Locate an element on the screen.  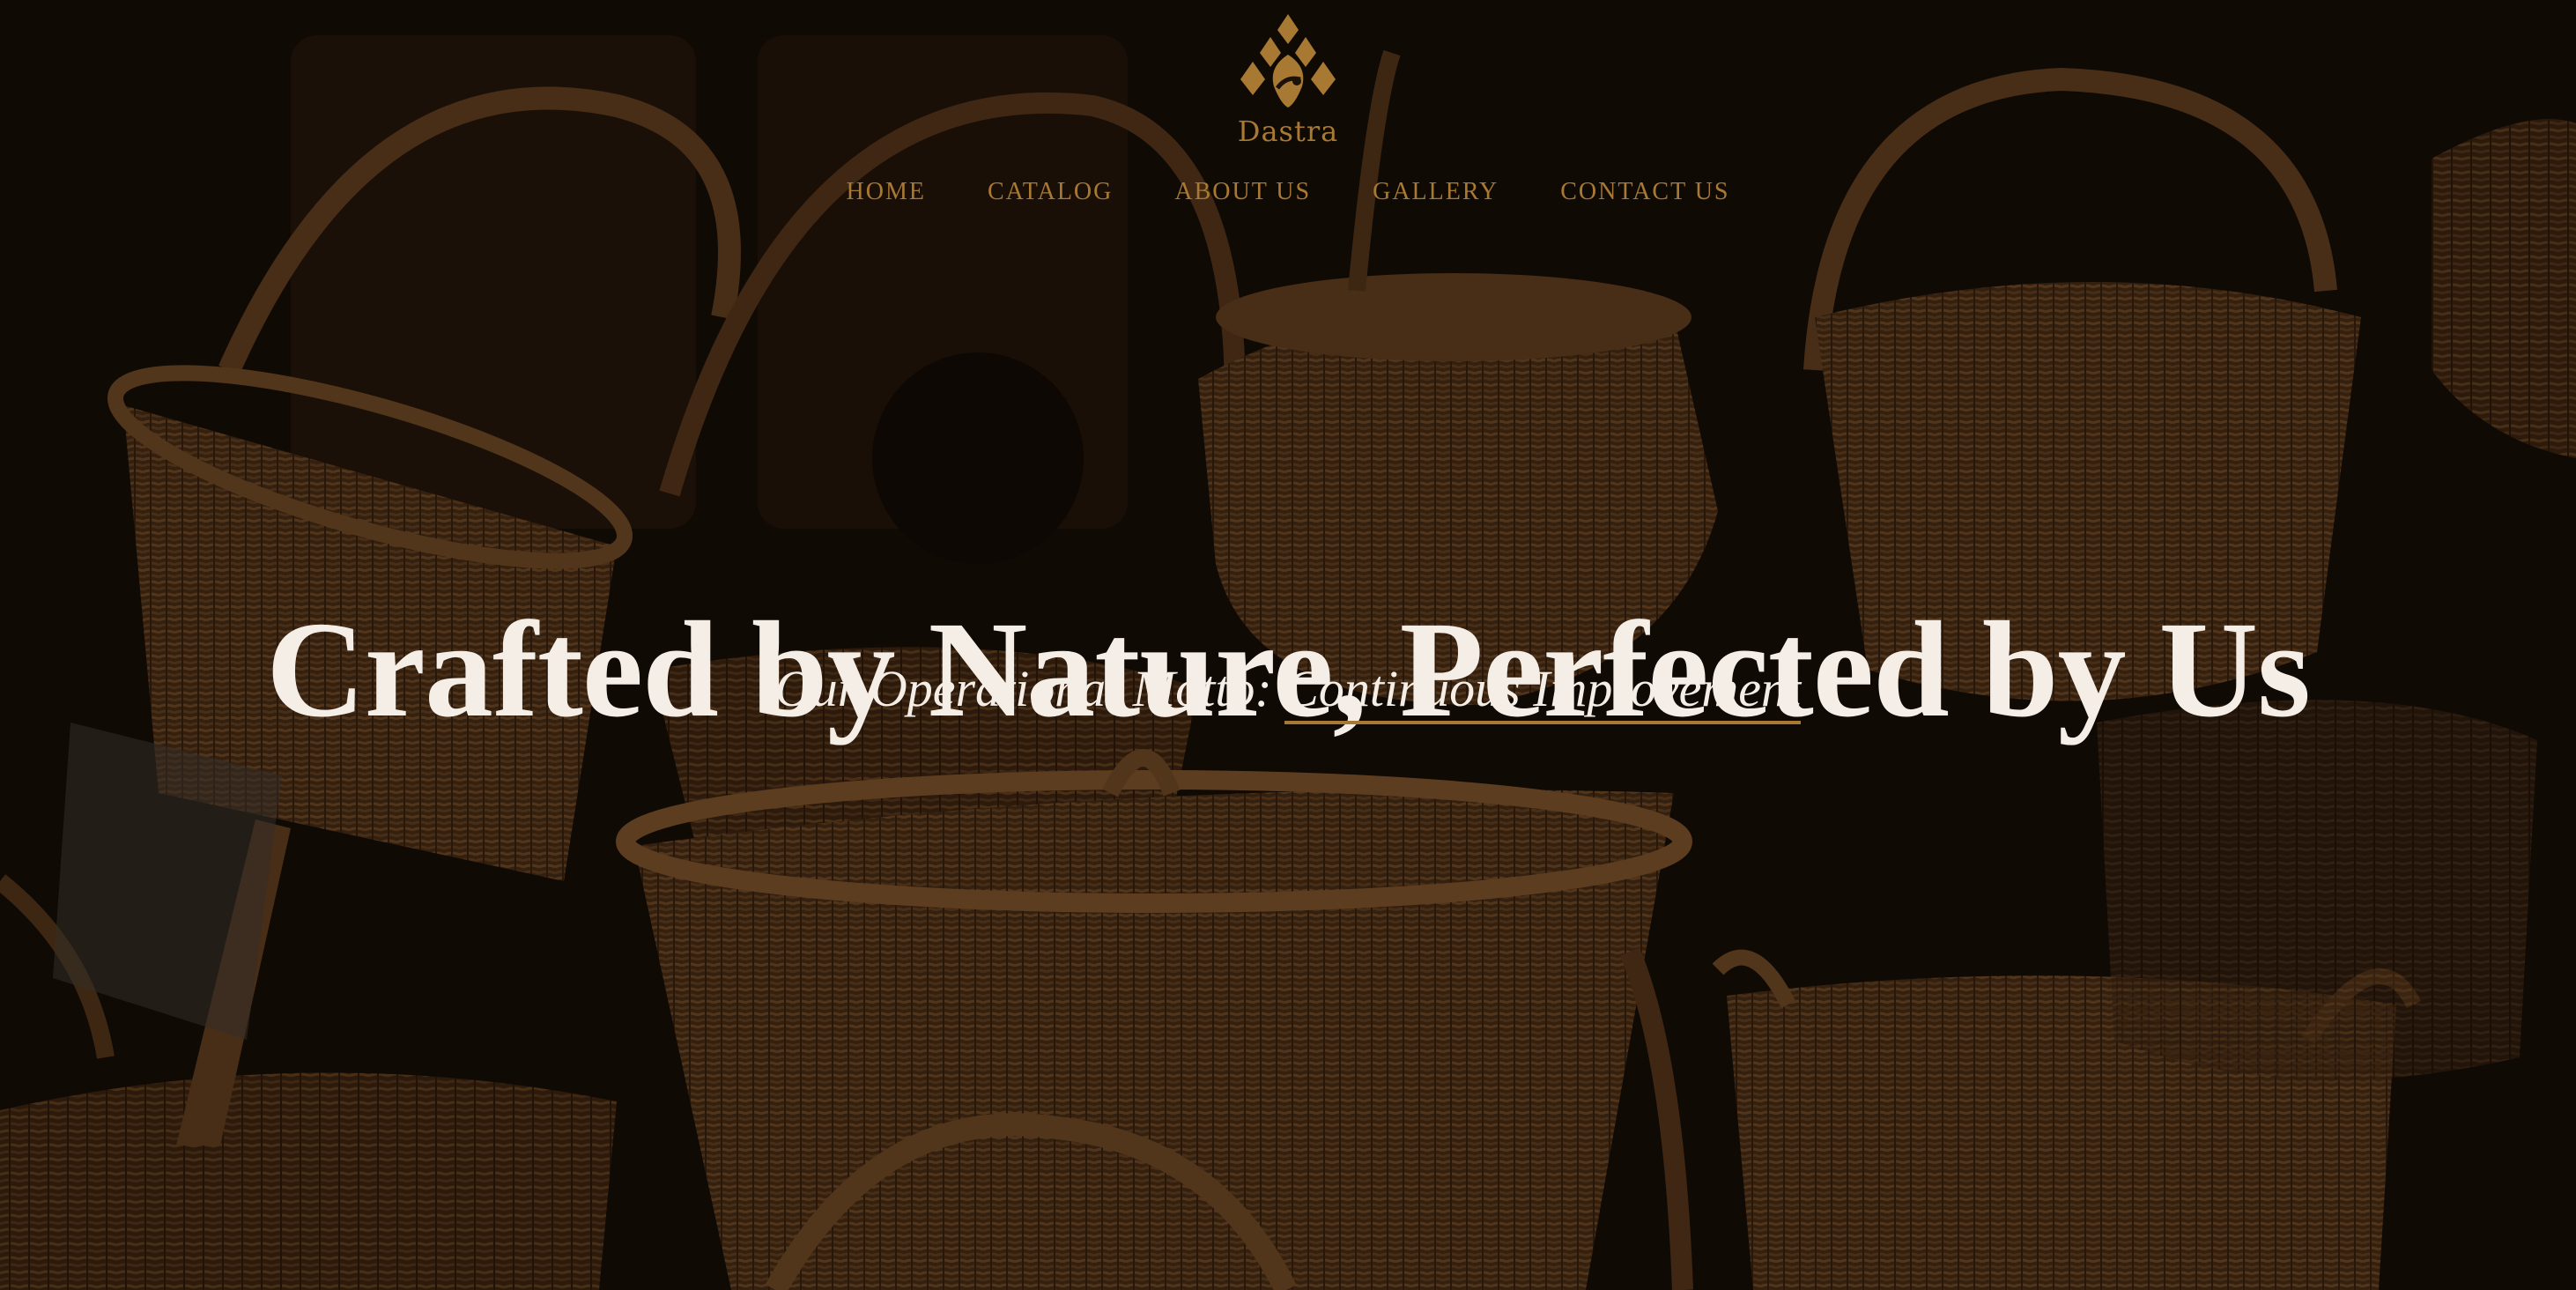
nav-item-contact-us: CONTACT US is located at coordinates (1645, 192).